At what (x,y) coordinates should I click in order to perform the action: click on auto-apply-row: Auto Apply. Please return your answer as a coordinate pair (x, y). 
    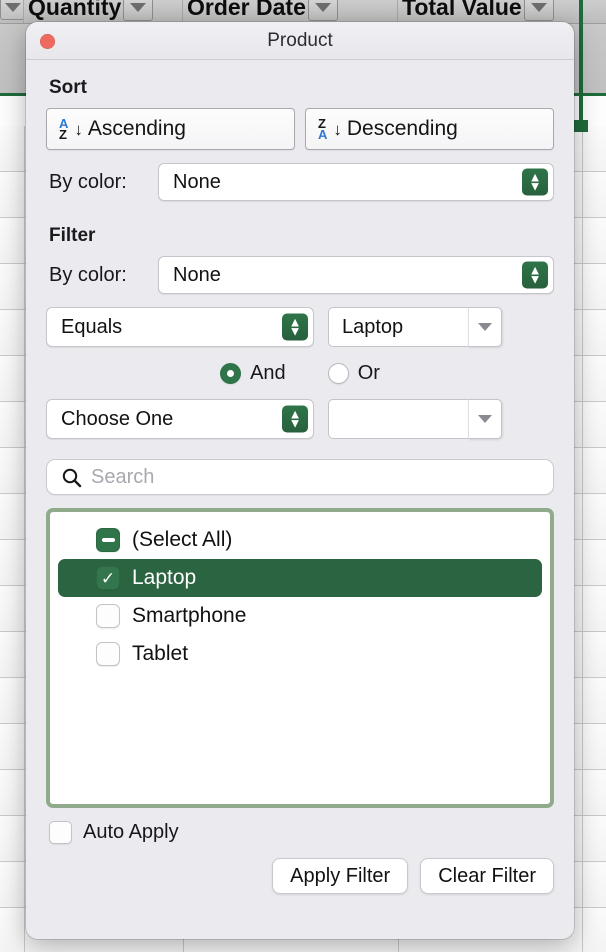
    Looking at the image, I should click on (300, 832).